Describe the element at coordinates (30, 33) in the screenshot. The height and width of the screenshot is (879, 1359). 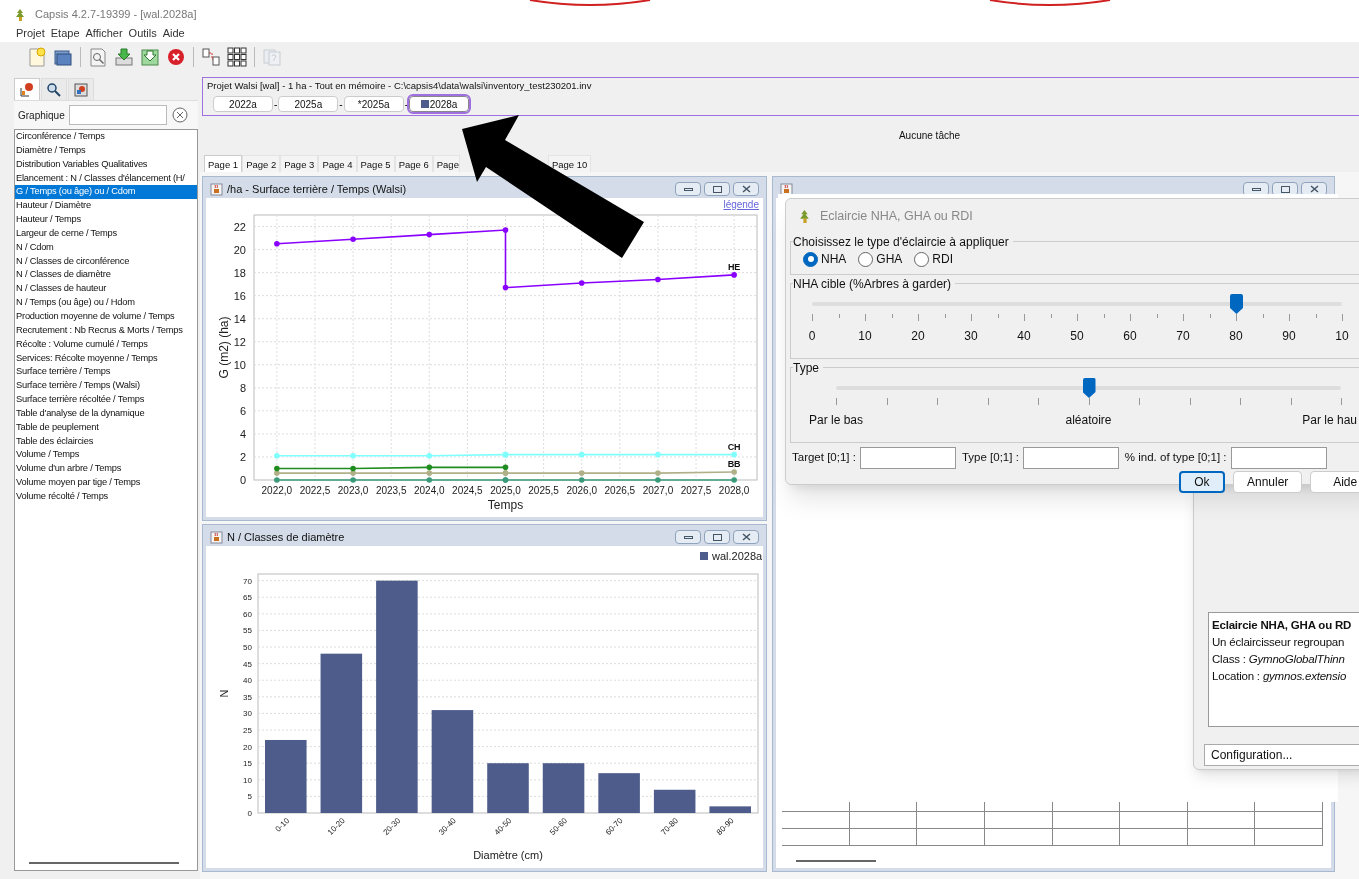
I see `menu-item: Projet` at that location.